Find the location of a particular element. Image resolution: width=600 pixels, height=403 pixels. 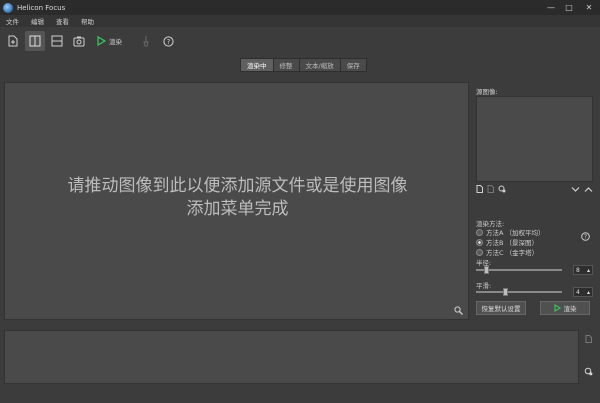

photo-icon is located at coordinates (79, 41).